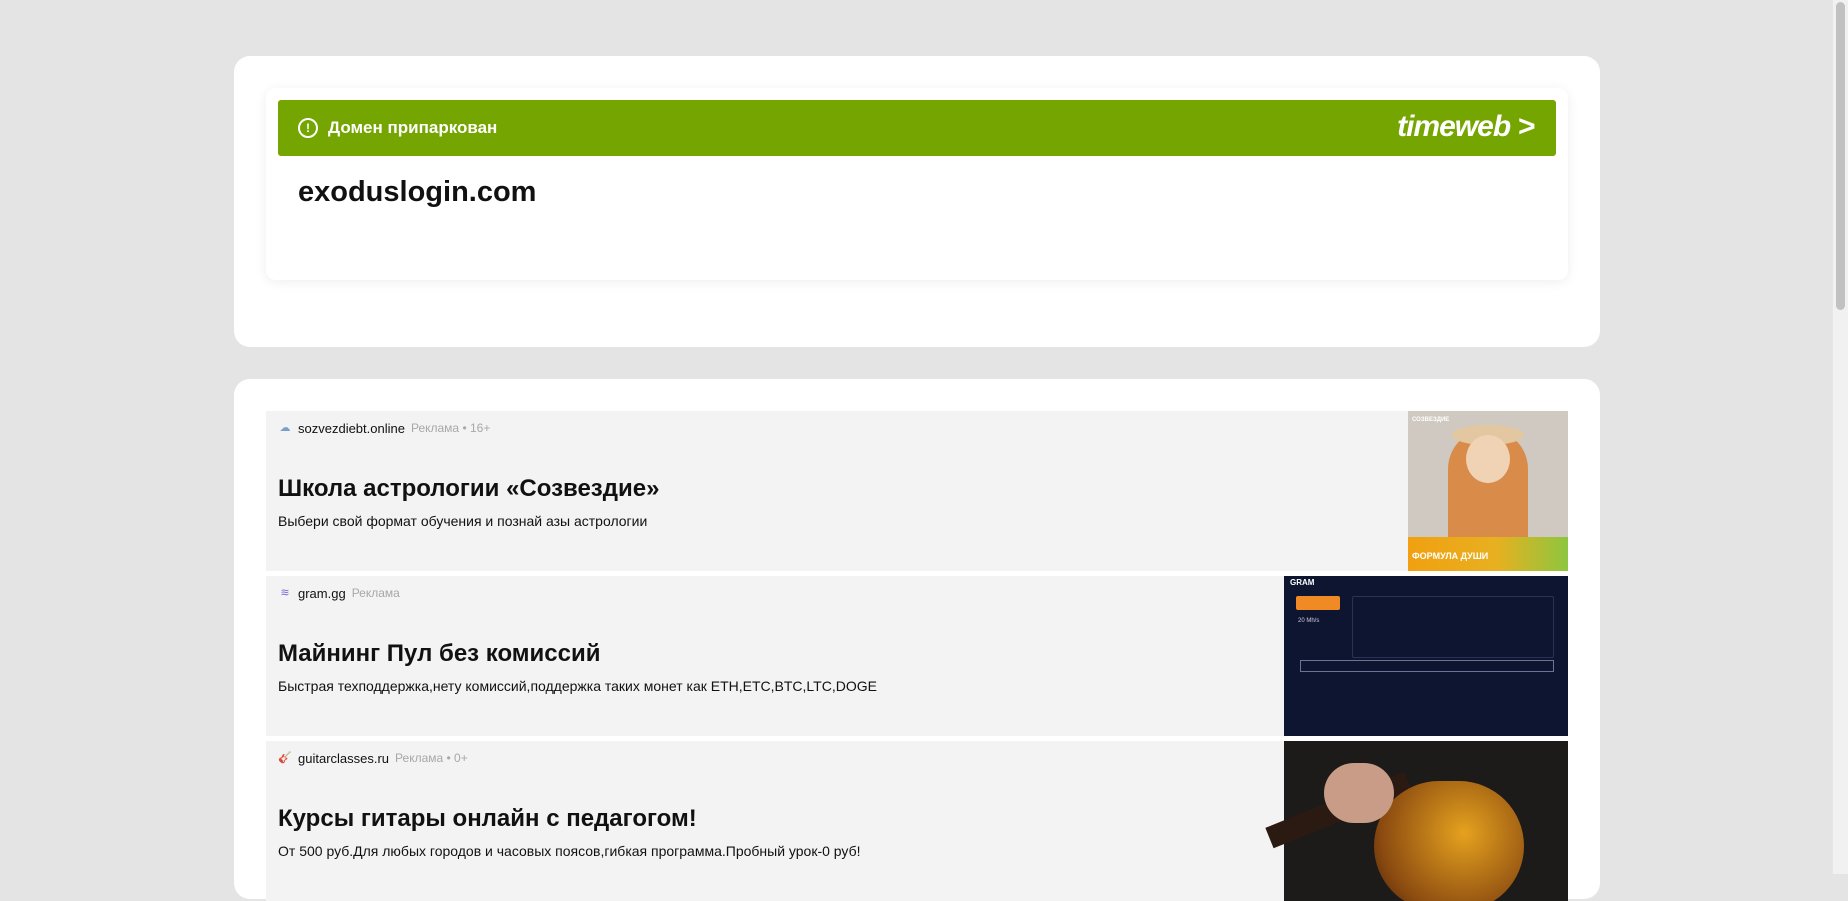 Image resolution: width=1848 pixels, height=901 pixels. What do you see at coordinates (1302, 582) in the screenshot?
I see `ad-image-logo: GRAM` at bounding box center [1302, 582].